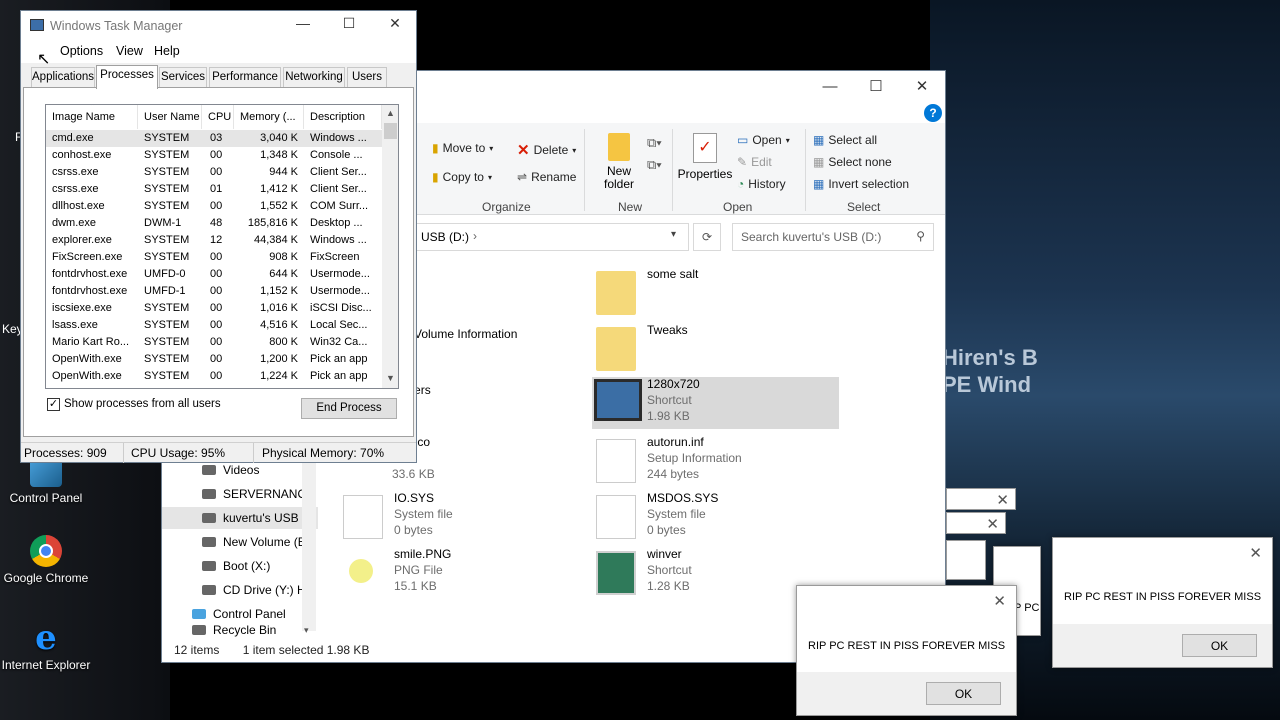 The width and height of the screenshot is (1280, 720). Describe the element at coordinates (390, 113) in the screenshot. I see `scroll-up-icon: ▲` at that location.